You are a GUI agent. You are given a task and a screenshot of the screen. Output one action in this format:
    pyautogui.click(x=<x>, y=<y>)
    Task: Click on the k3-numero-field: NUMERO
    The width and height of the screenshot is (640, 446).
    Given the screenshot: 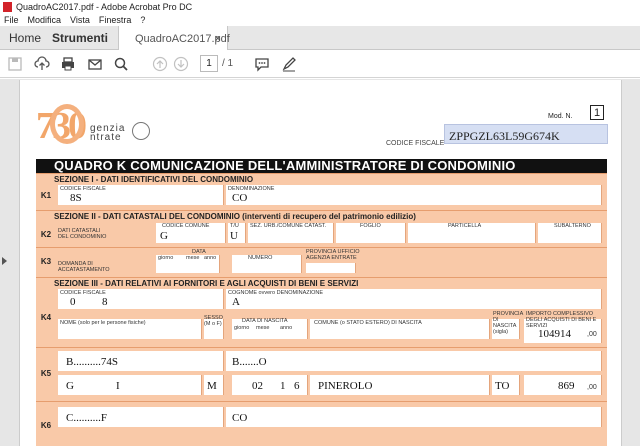 What is the action you would take?
    pyautogui.click(x=267, y=264)
    